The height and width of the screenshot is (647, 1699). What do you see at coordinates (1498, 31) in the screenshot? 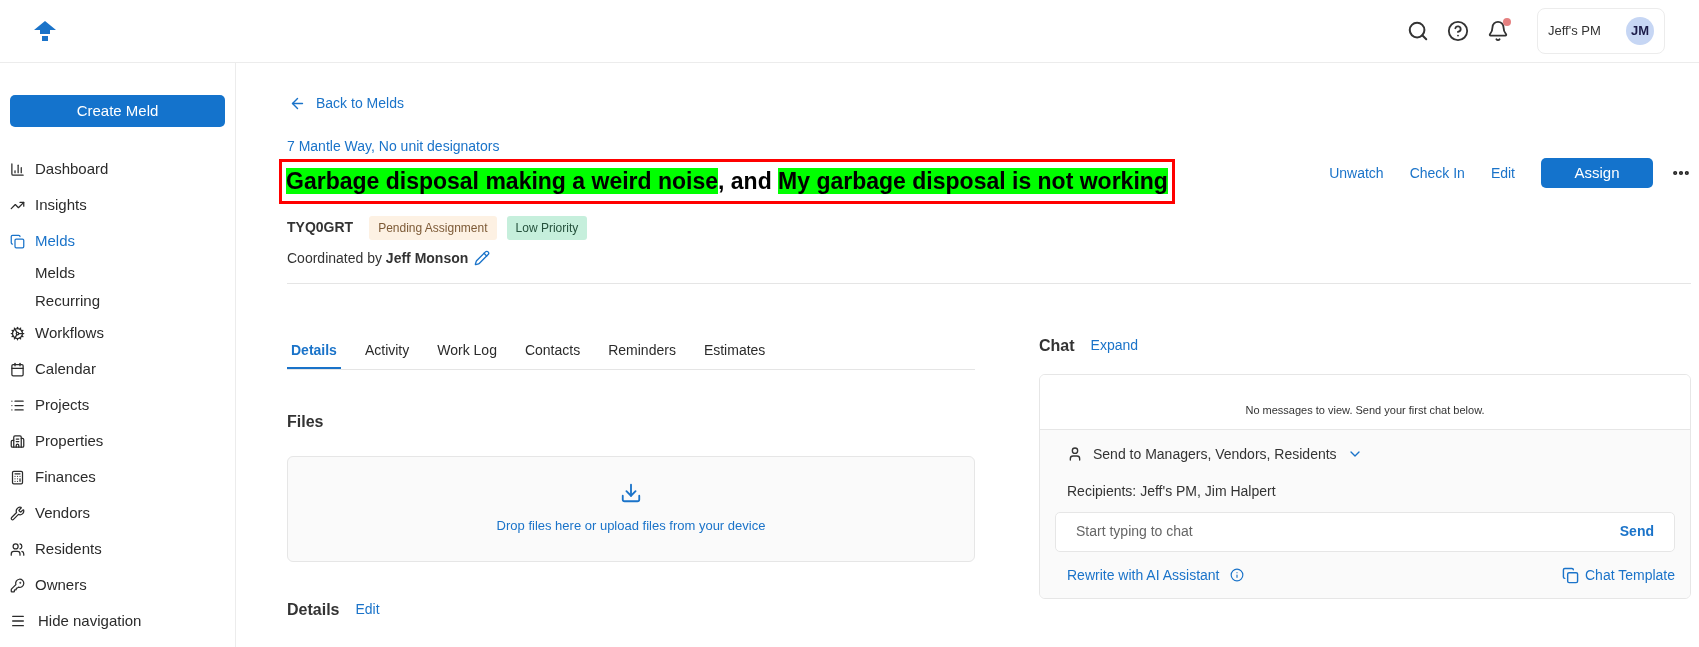
I see `notification-bell-icon` at bounding box center [1498, 31].